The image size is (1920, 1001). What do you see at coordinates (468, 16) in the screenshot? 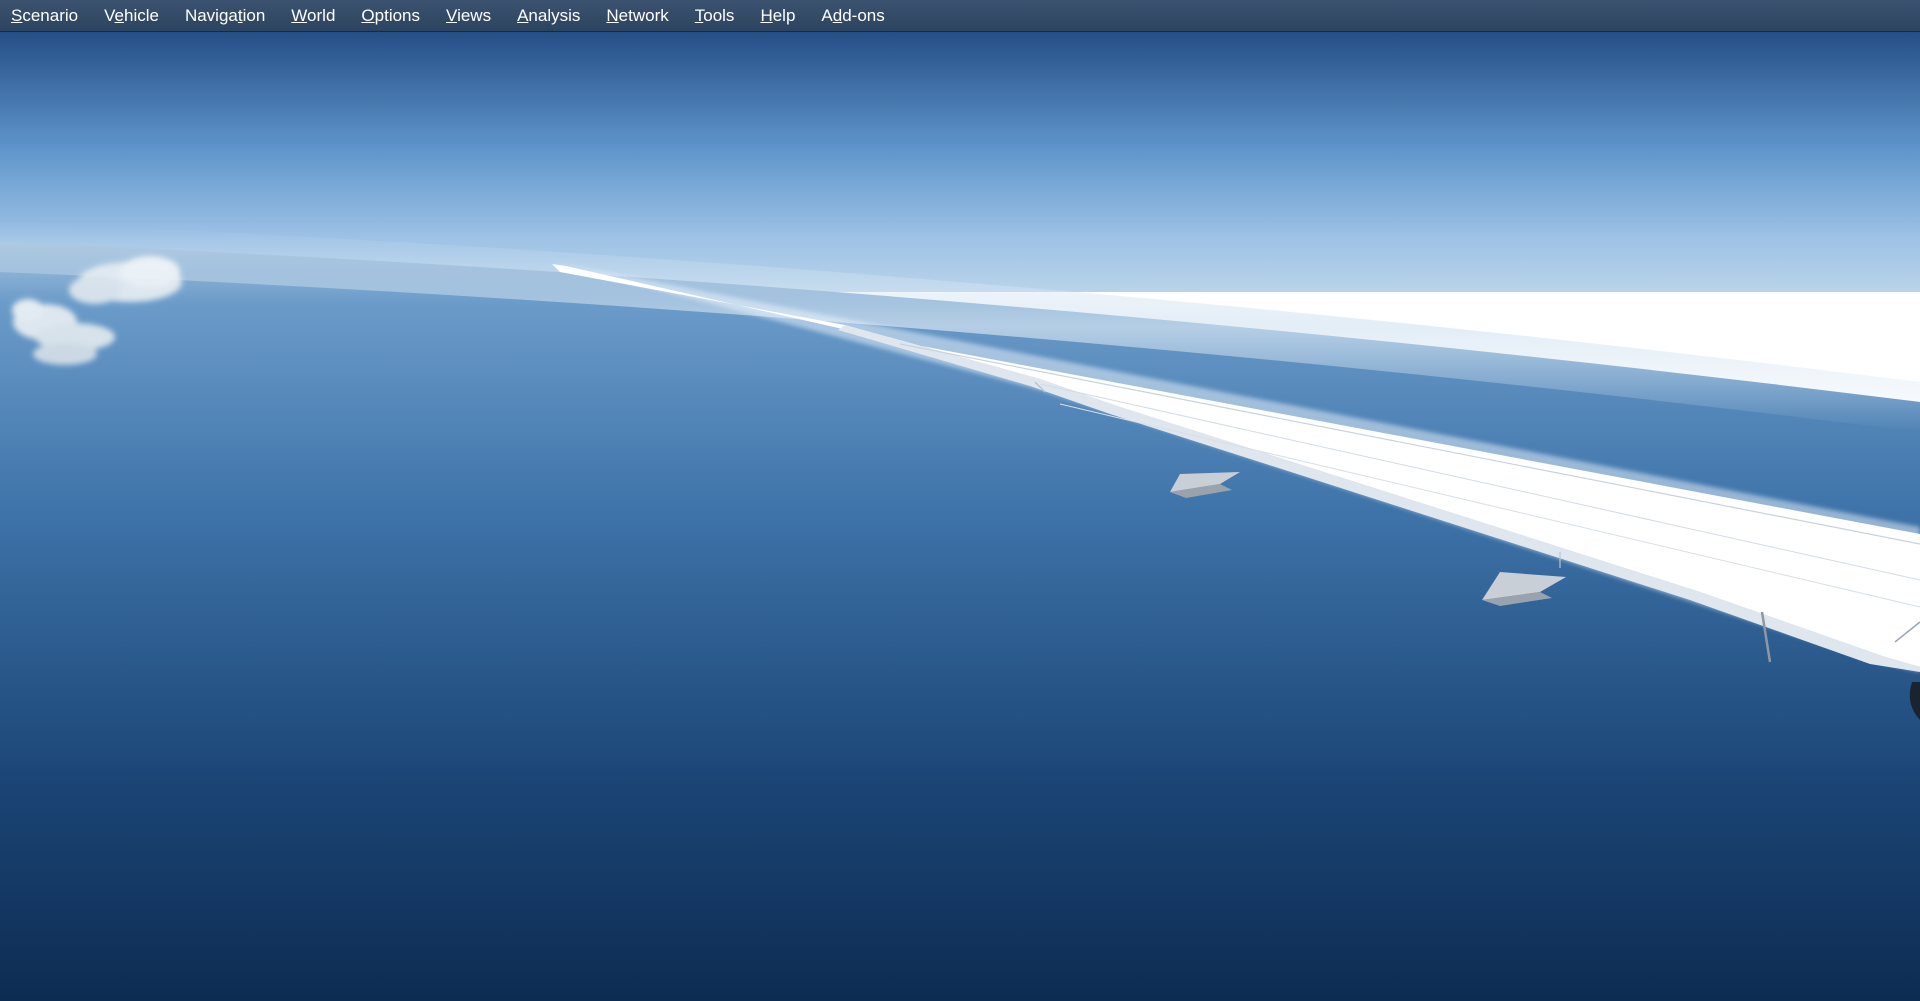
I see `menu-views: Views` at bounding box center [468, 16].